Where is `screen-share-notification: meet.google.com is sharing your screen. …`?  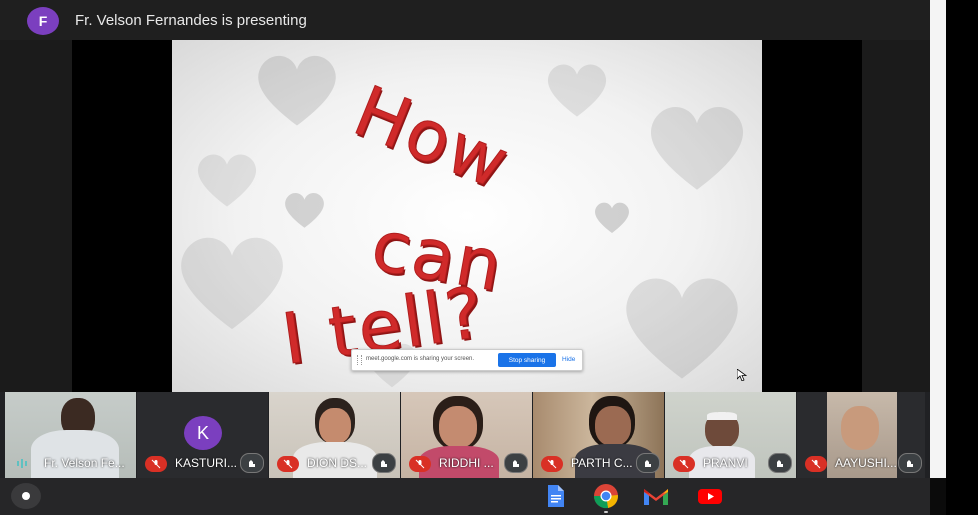
screen-share-notification: meet.google.com is sharing your screen. … is located at coordinates (467, 360).